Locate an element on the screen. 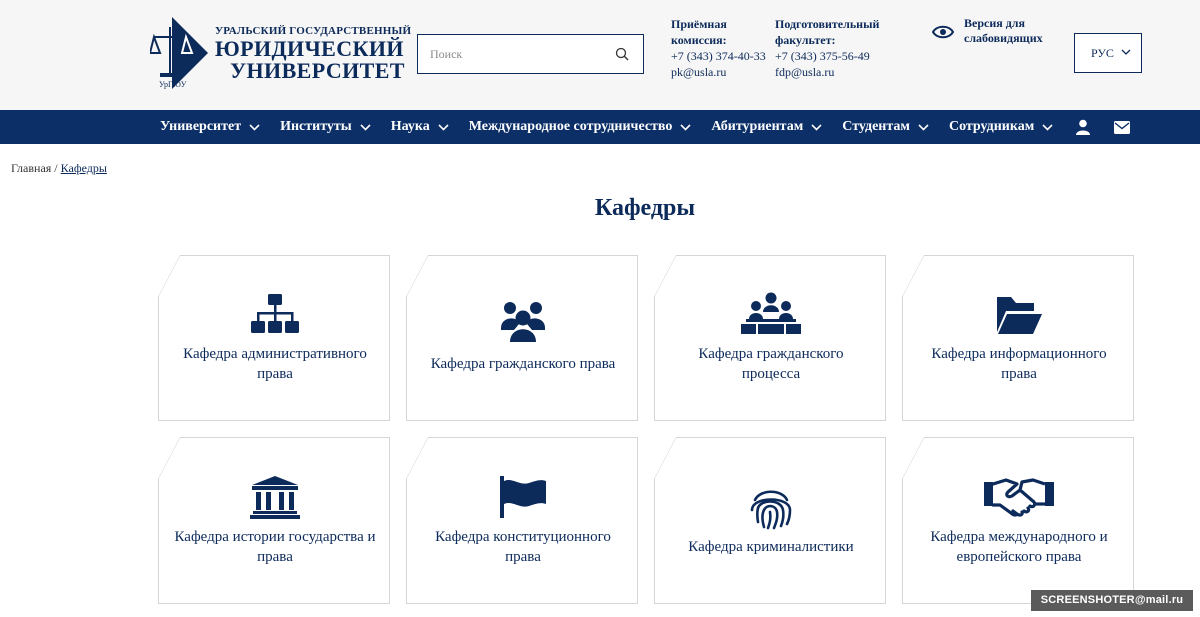 The image size is (1200, 617). department-card-label-line1: Кафедра международного и is located at coordinates (1019, 537).